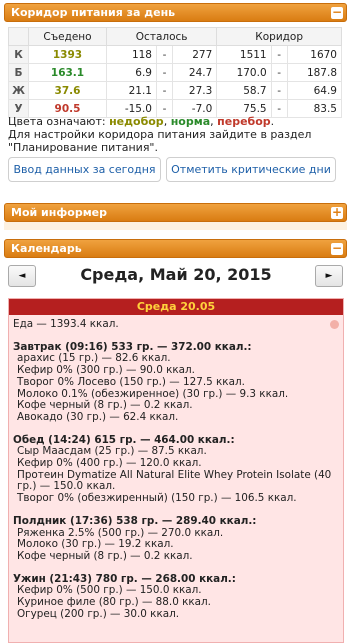  What do you see at coordinates (161, 36) in the screenshot?
I see `column-header: Осталось` at bounding box center [161, 36].